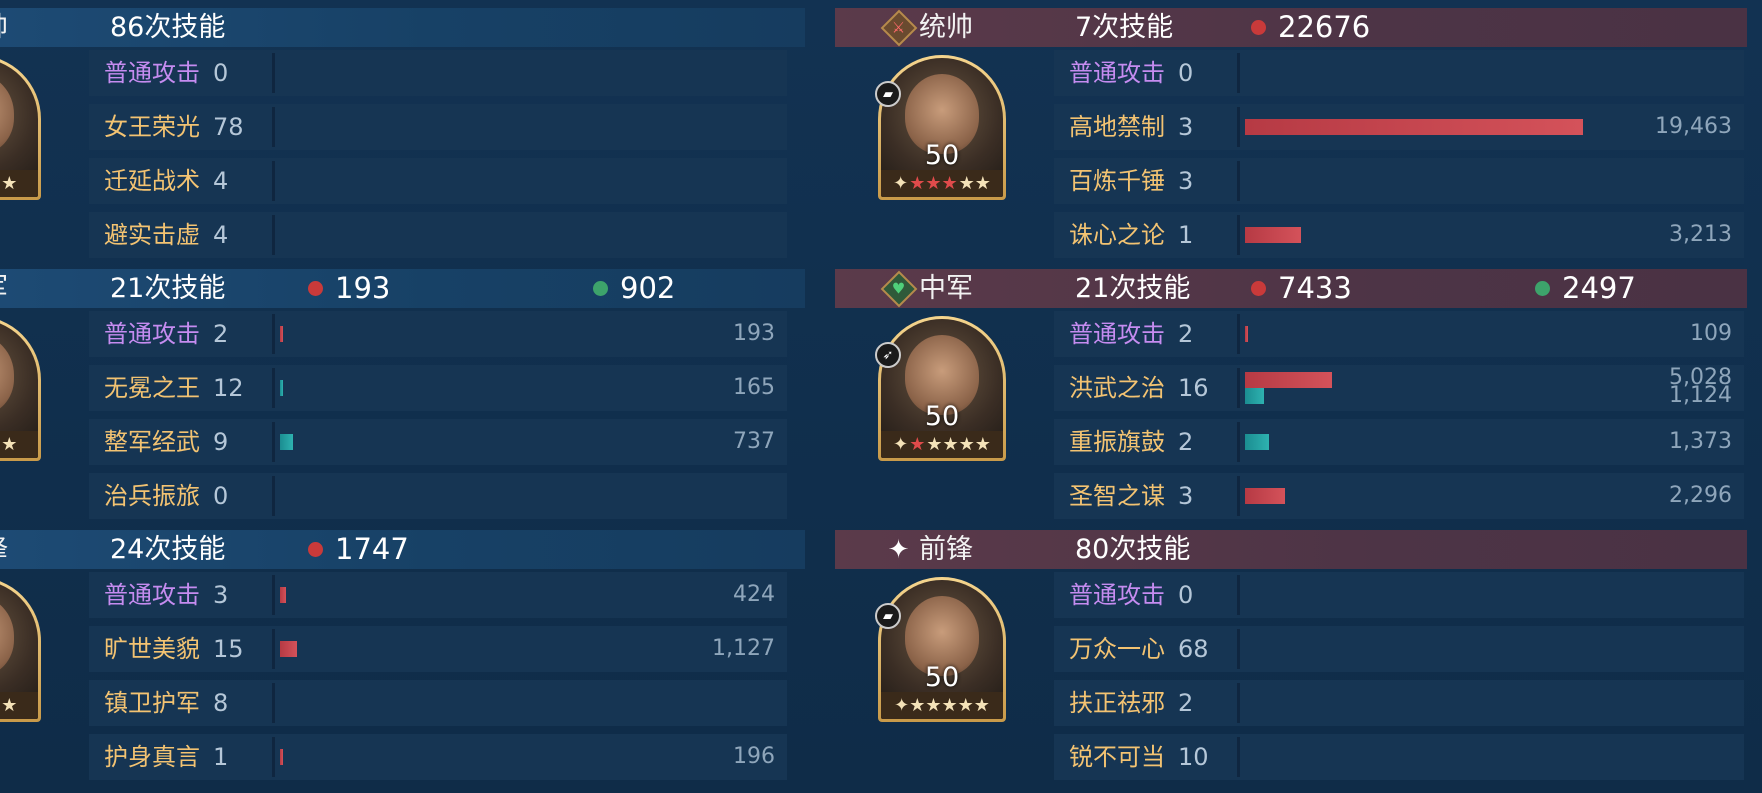 The image size is (1762, 793). I want to click on skill-count: 4, so click(221, 181).